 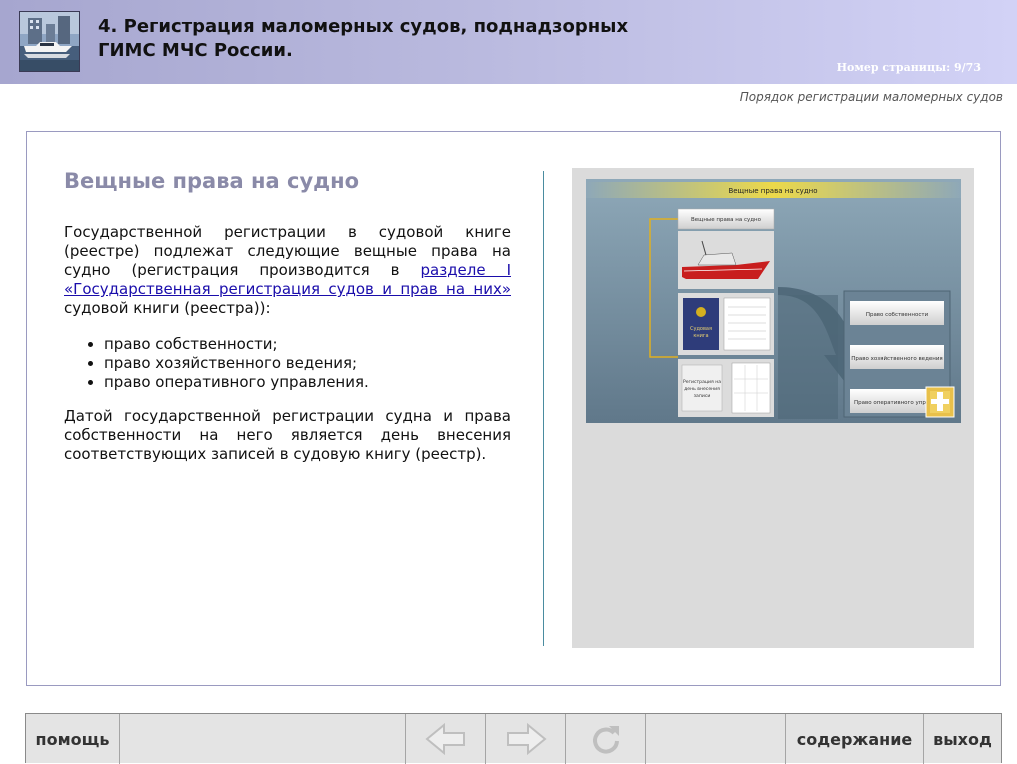 I want to click on reload-icon, so click(x=605, y=740).